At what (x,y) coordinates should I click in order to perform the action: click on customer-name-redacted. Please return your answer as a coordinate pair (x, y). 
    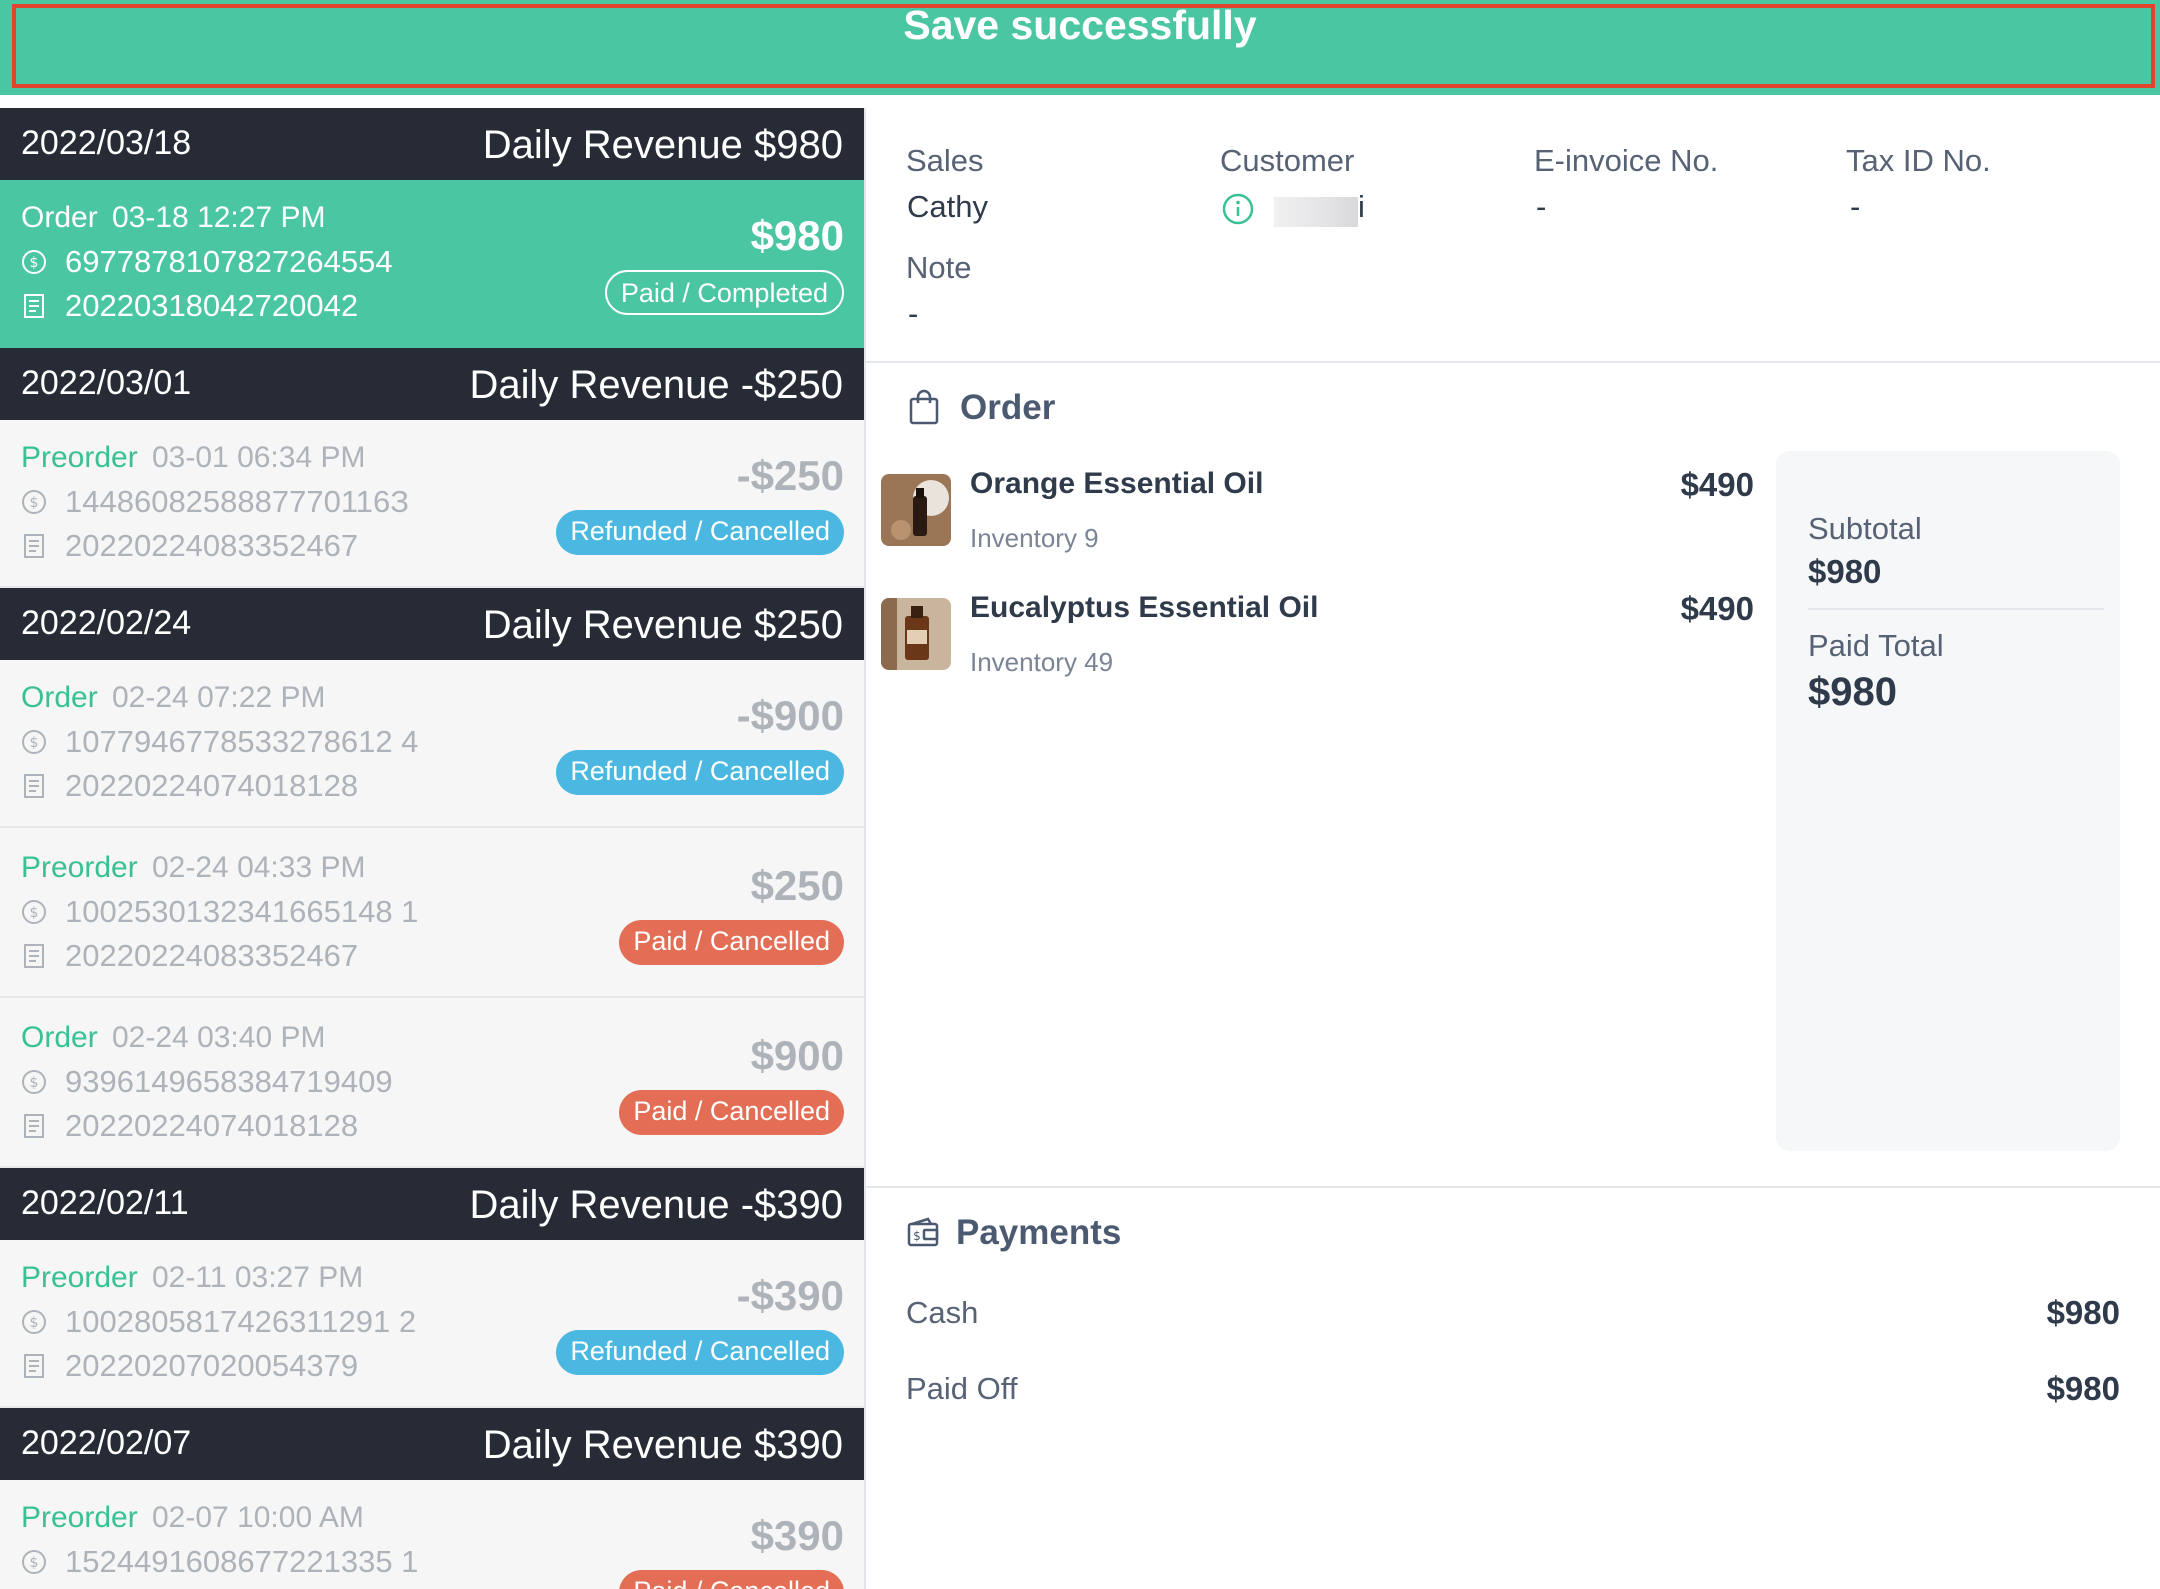
    Looking at the image, I should click on (1316, 212).